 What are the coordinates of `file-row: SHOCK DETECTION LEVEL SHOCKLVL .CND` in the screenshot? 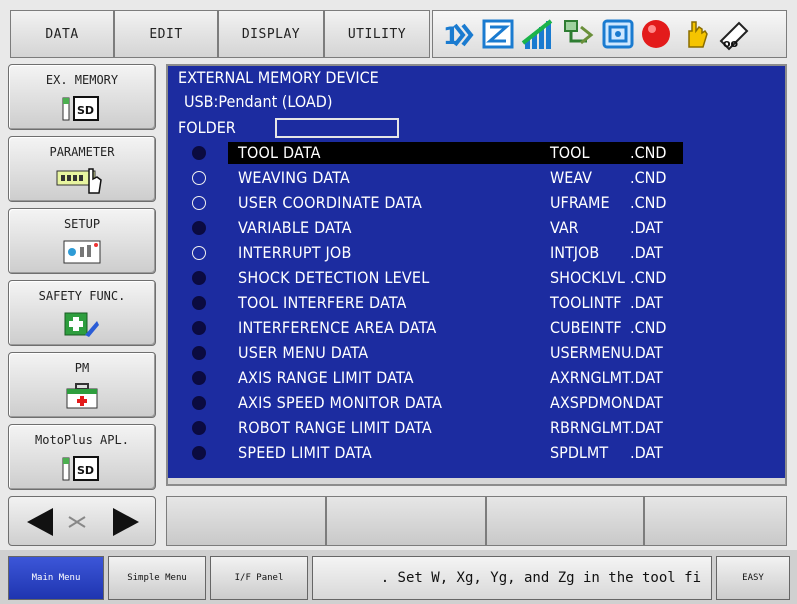 It's located at (476, 279).